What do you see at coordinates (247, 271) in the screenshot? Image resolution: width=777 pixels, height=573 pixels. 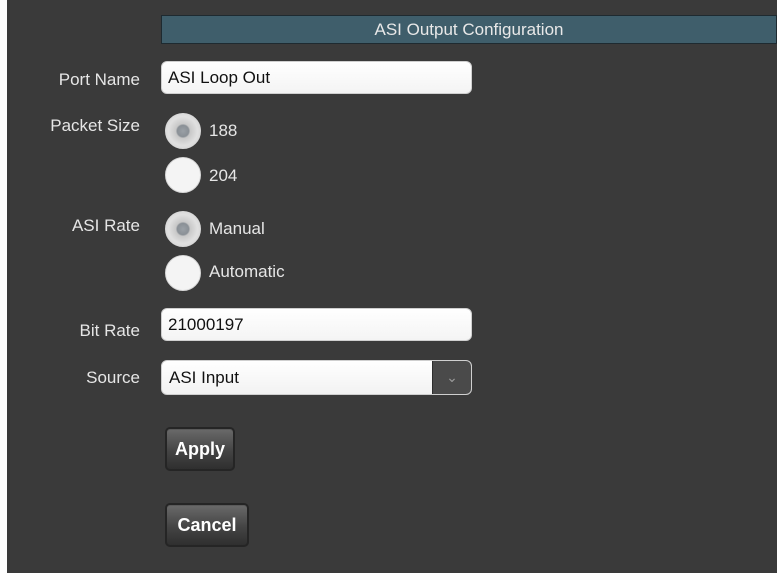 I see `asi-rate-option-automatic: Automatic` at bounding box center [247, 271].